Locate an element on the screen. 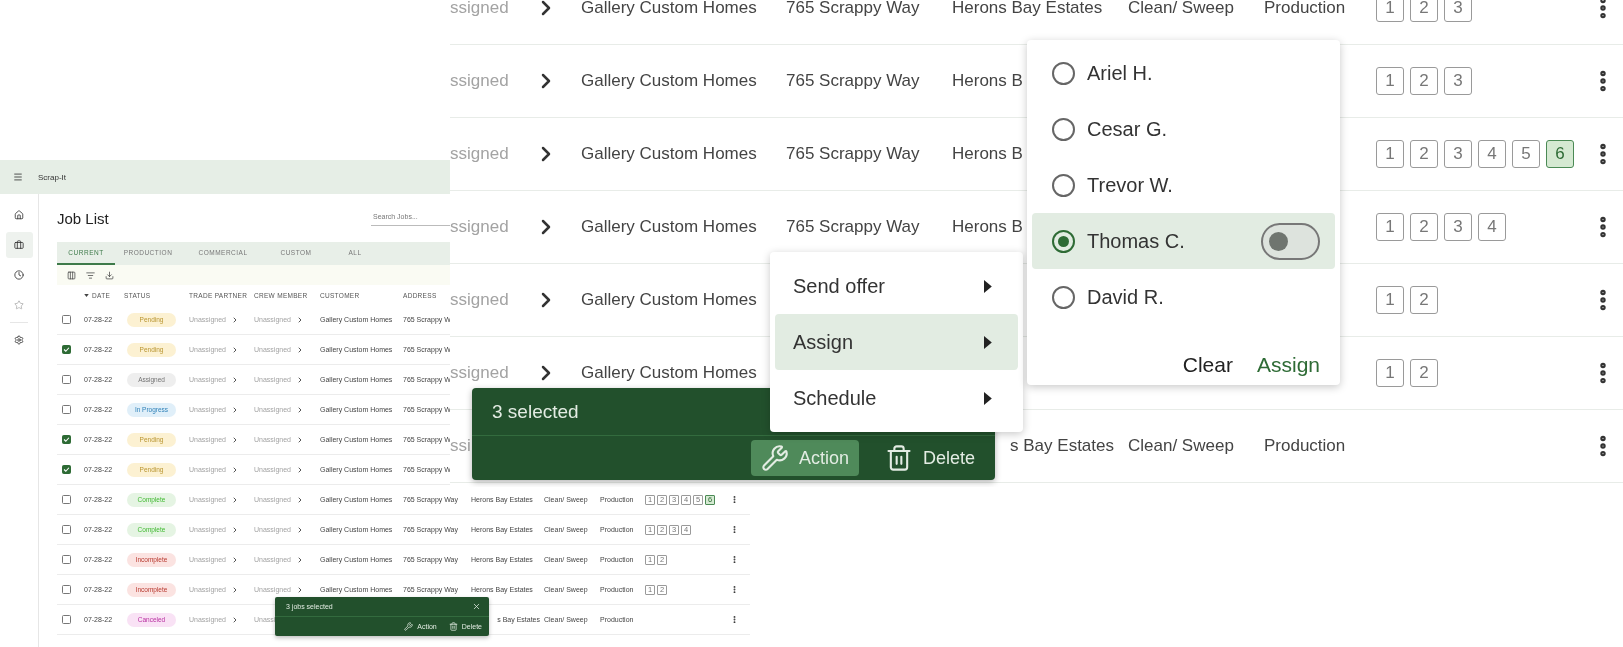  crew-option: Trevor W. is located at coordinates (1183, 185).